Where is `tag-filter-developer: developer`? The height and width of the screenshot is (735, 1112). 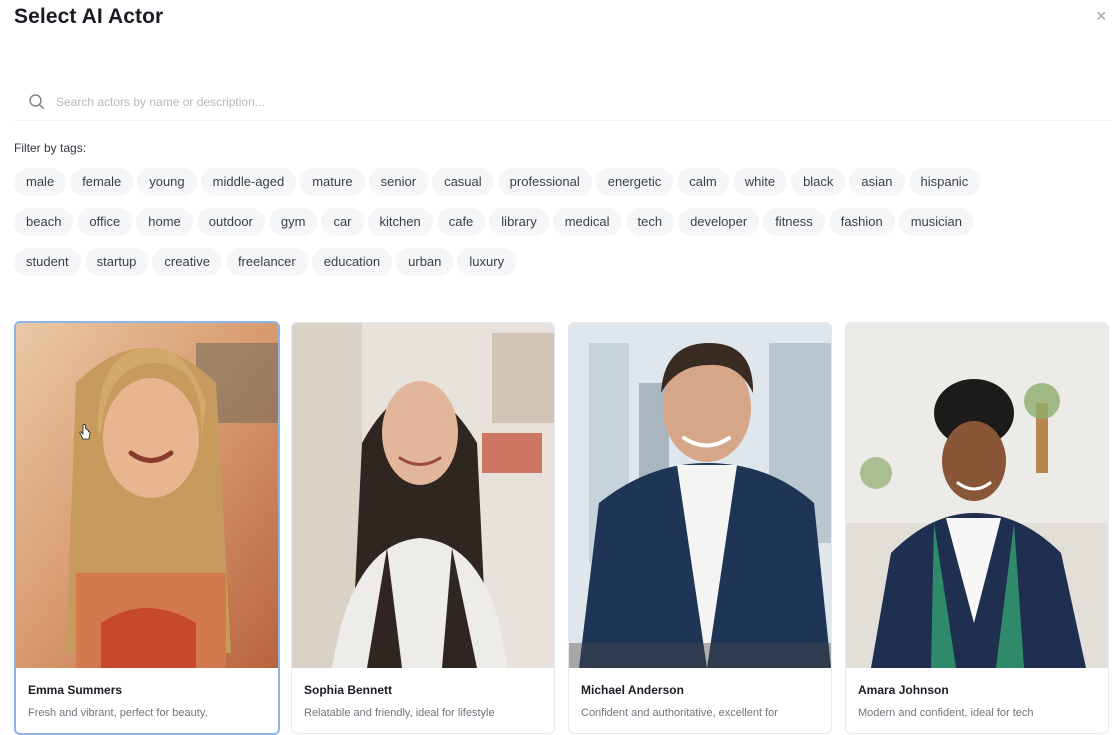 tag-filter-developer: developer is located at coordinates (719, 222).